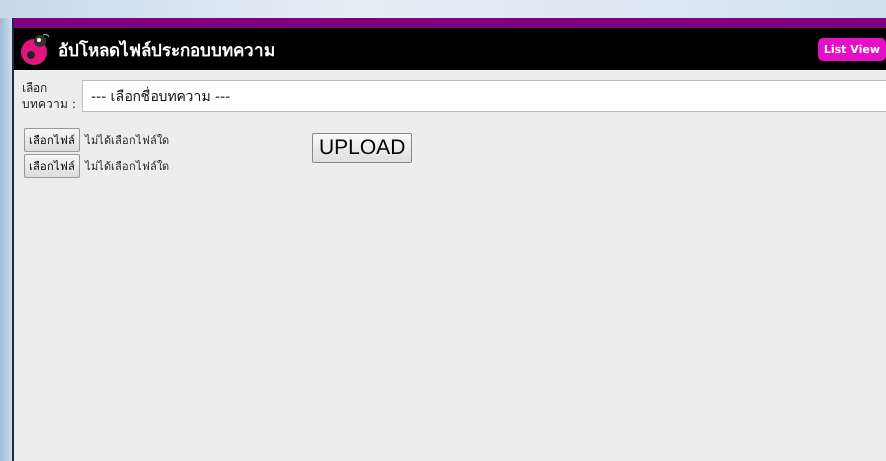 The height and width of the screenshot is (461, 886). Describe the element at coordinates (362, 148) in the screenshot. I see `upload-button: UPLOAD` at that location.